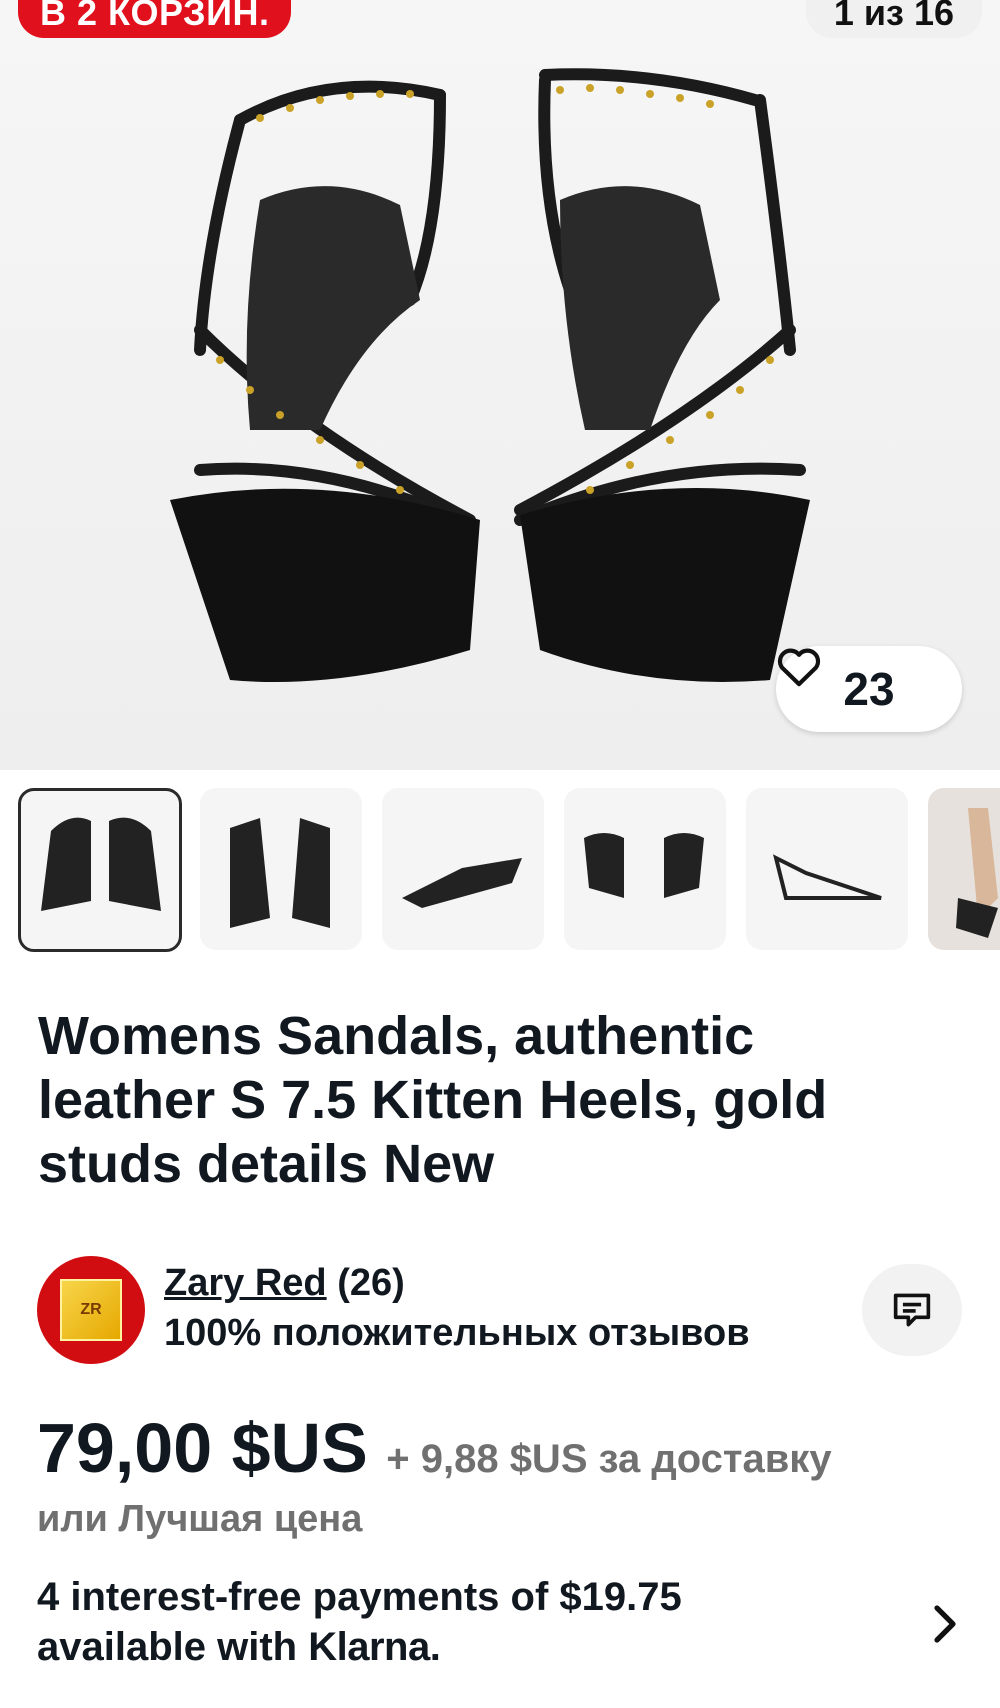 The width and height of the screenshot is (1000, 1708). Describe the element at coordinates (245, 1283) in the screenshot. I see `seller-name-link: Zary Red` at that location.